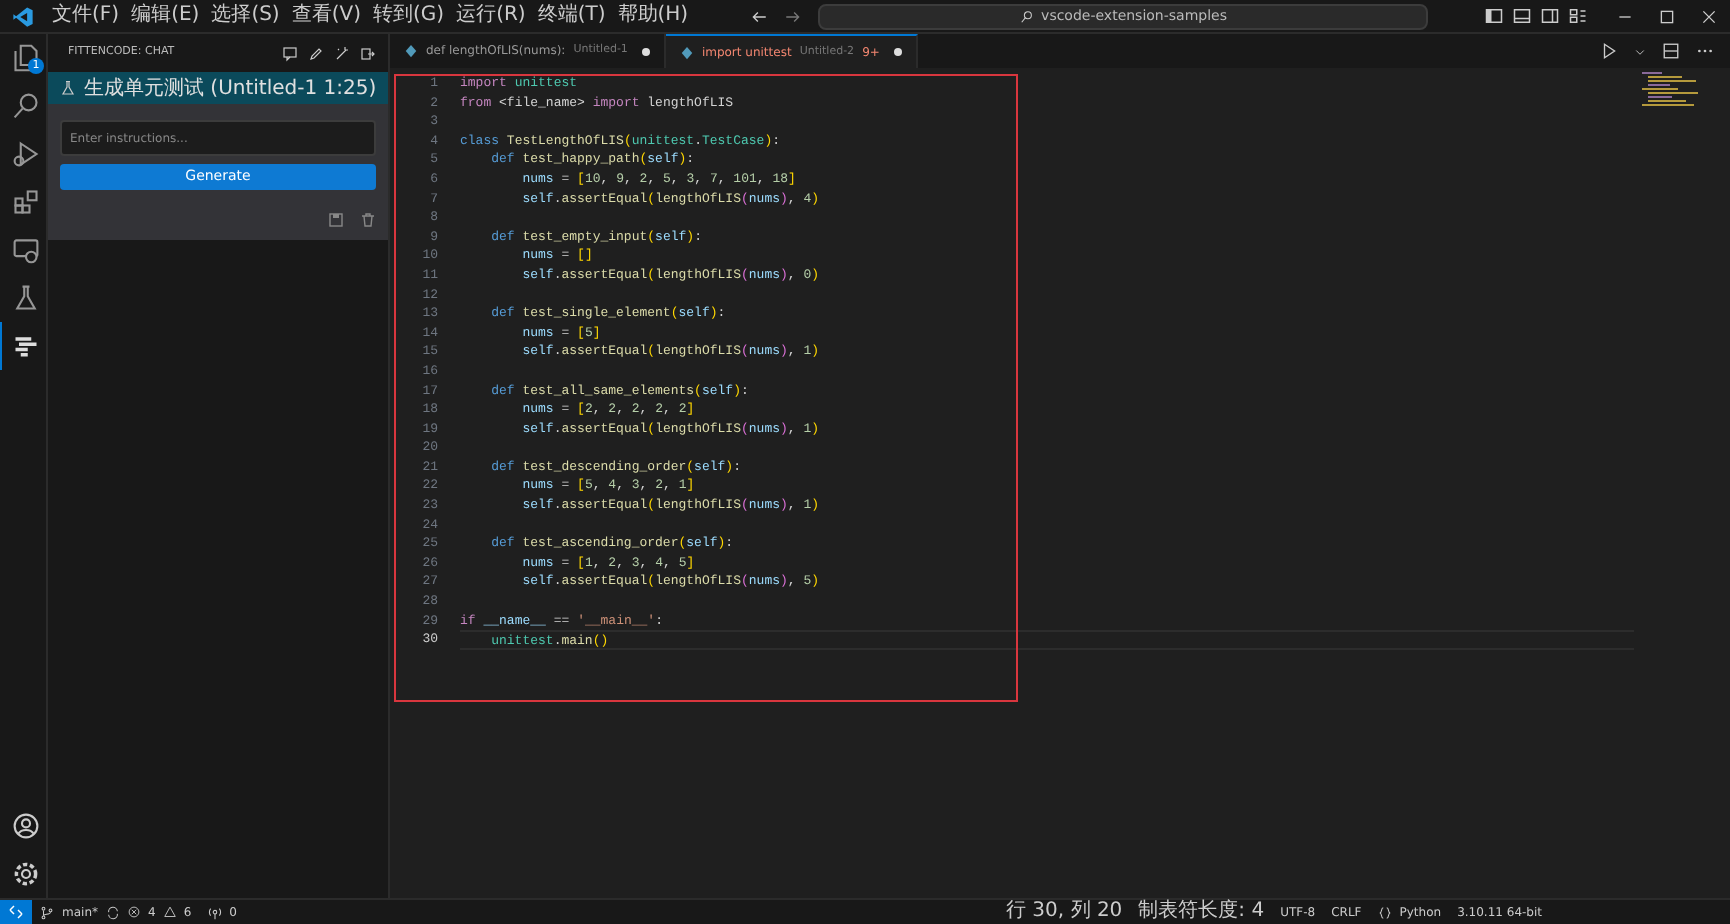  What do you see at coordinates (25, 250) in the screenshot?
I see `remote-explorer-icon` at bounding box center [25, 250].